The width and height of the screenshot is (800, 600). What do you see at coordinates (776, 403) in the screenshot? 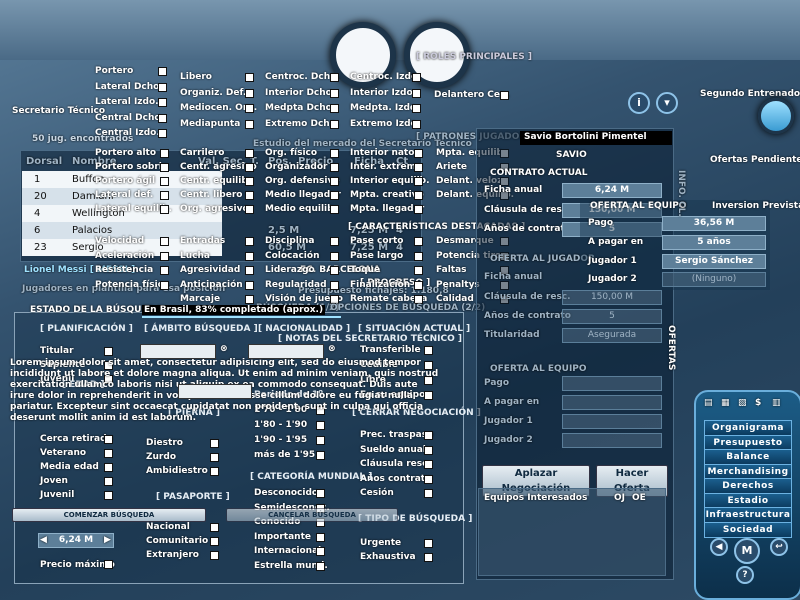
I see `stadium-icon: ▥` at bounding box center [776, 403].